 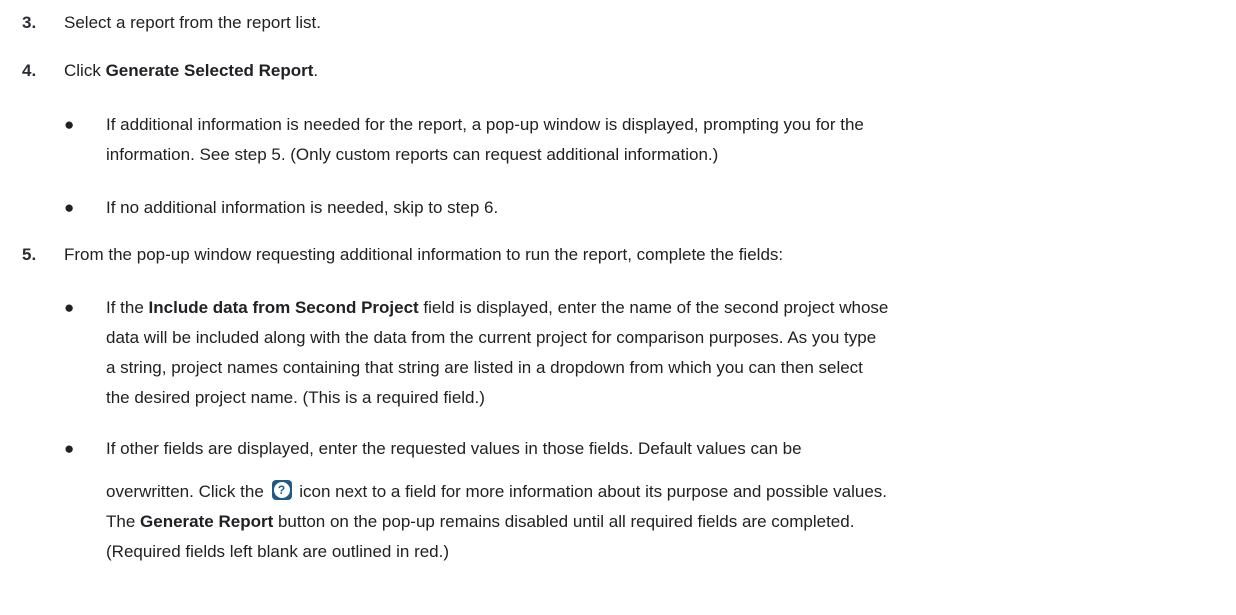 What do you see at coordinates (29, 254) in the screenshot?
I see `step-number: 5.` at bounding box center [29, 254].